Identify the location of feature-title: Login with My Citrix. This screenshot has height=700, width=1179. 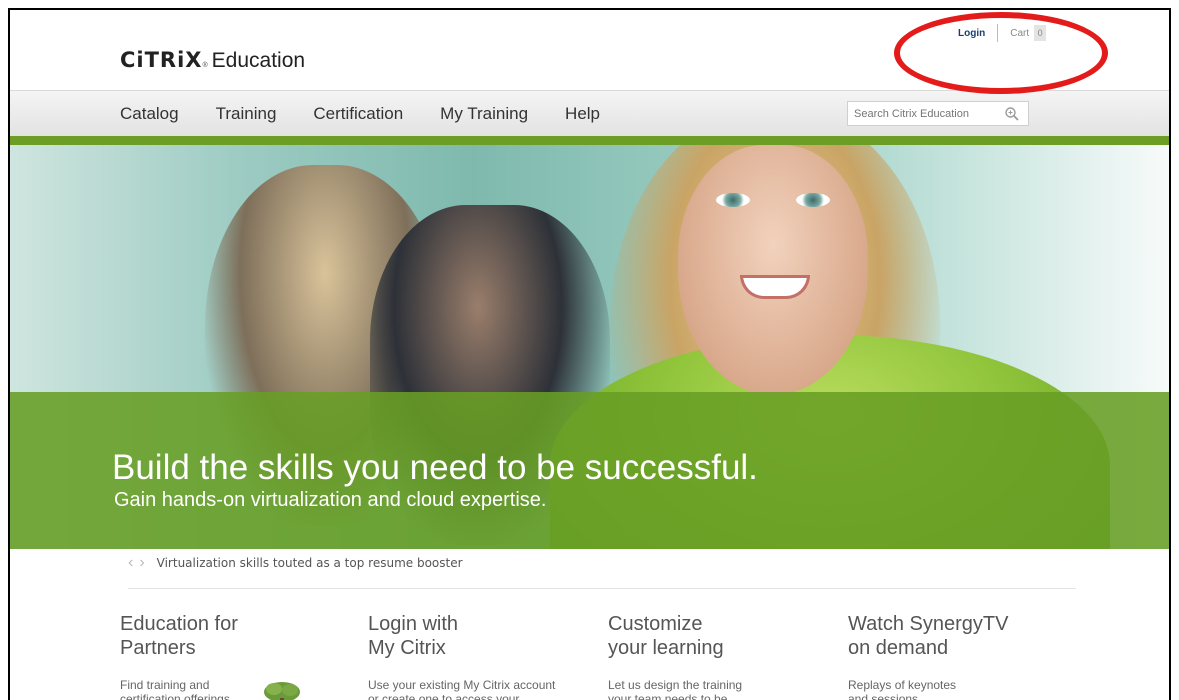
(413, 636).